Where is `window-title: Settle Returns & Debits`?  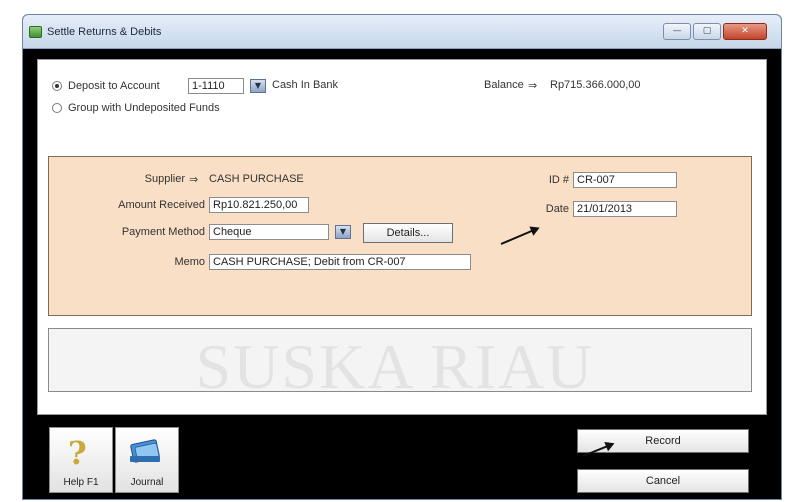
window-title: Settle Returns & Debits is located at coordinates (104, 32).